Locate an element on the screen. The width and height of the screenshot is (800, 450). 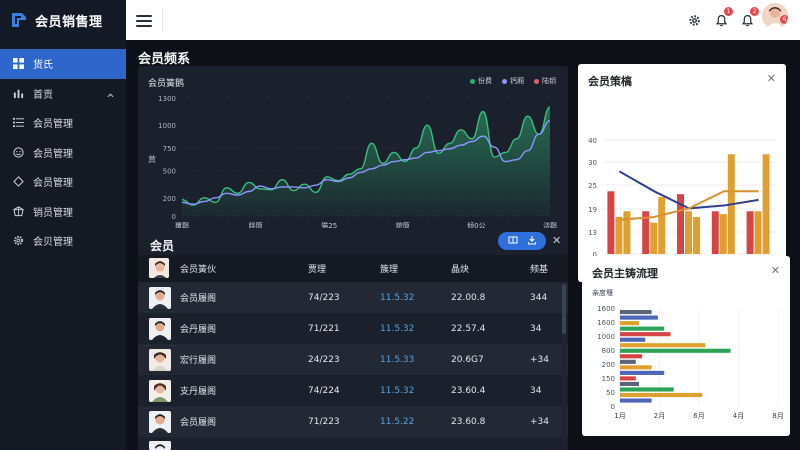
column-header: 簇理 is located at coordinates (389, 268).